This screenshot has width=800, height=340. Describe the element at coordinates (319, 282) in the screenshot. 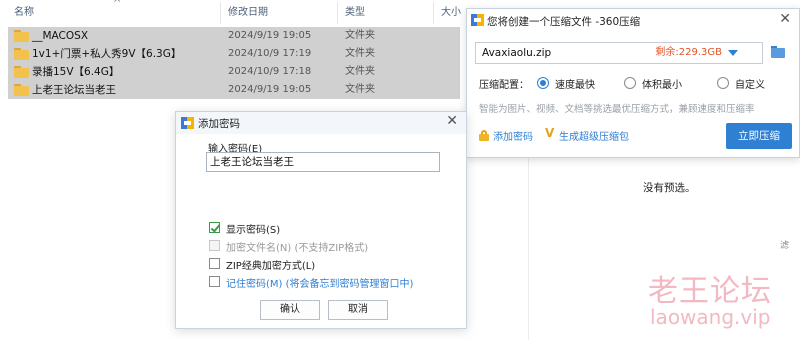

I see `remember-password-label: 记住密码(M) (将会备忘到密码管理窗口中)` at that location.